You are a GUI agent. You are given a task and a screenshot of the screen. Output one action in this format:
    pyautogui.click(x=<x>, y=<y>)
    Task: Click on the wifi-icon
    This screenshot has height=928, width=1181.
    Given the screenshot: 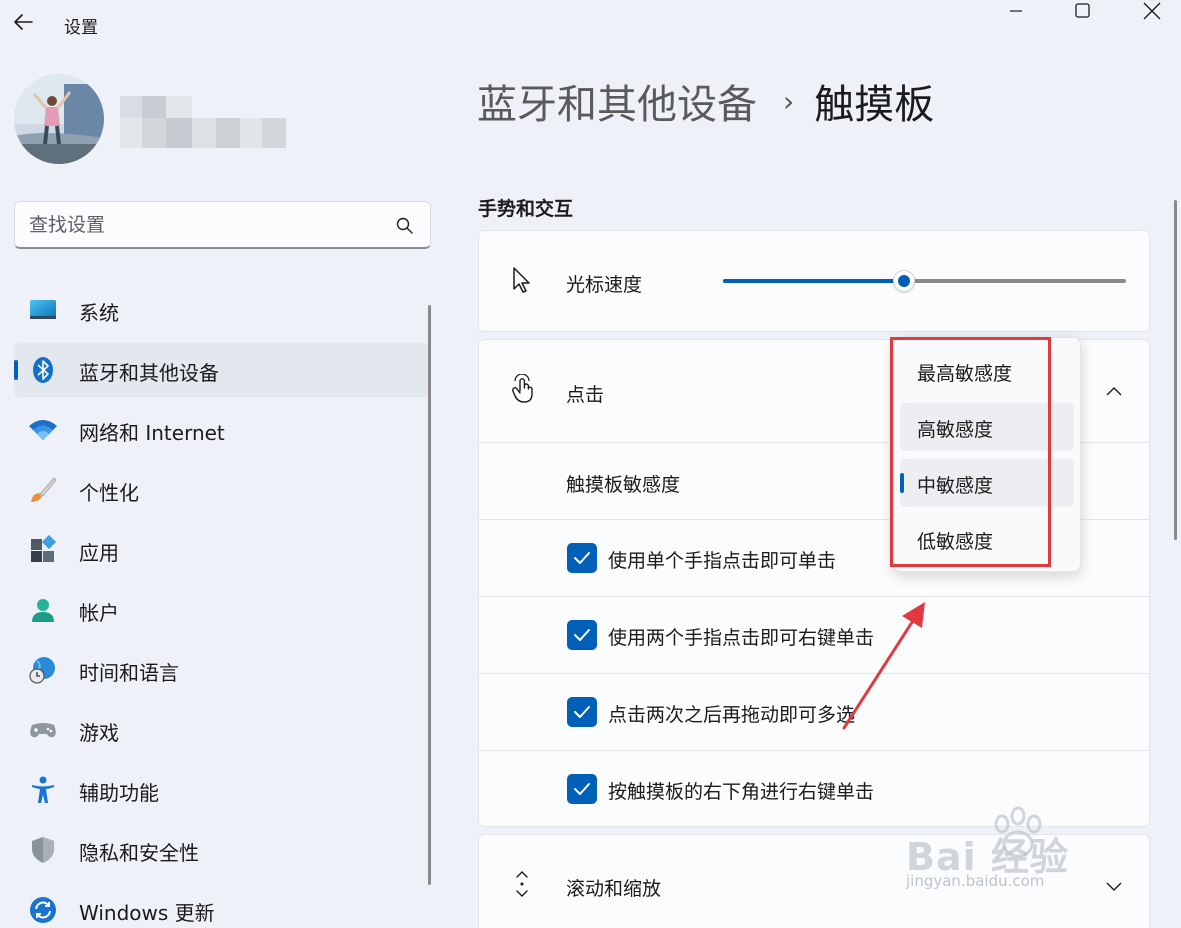 What is the action you would take?
    pyautogui.click(x=43, y=430)
    